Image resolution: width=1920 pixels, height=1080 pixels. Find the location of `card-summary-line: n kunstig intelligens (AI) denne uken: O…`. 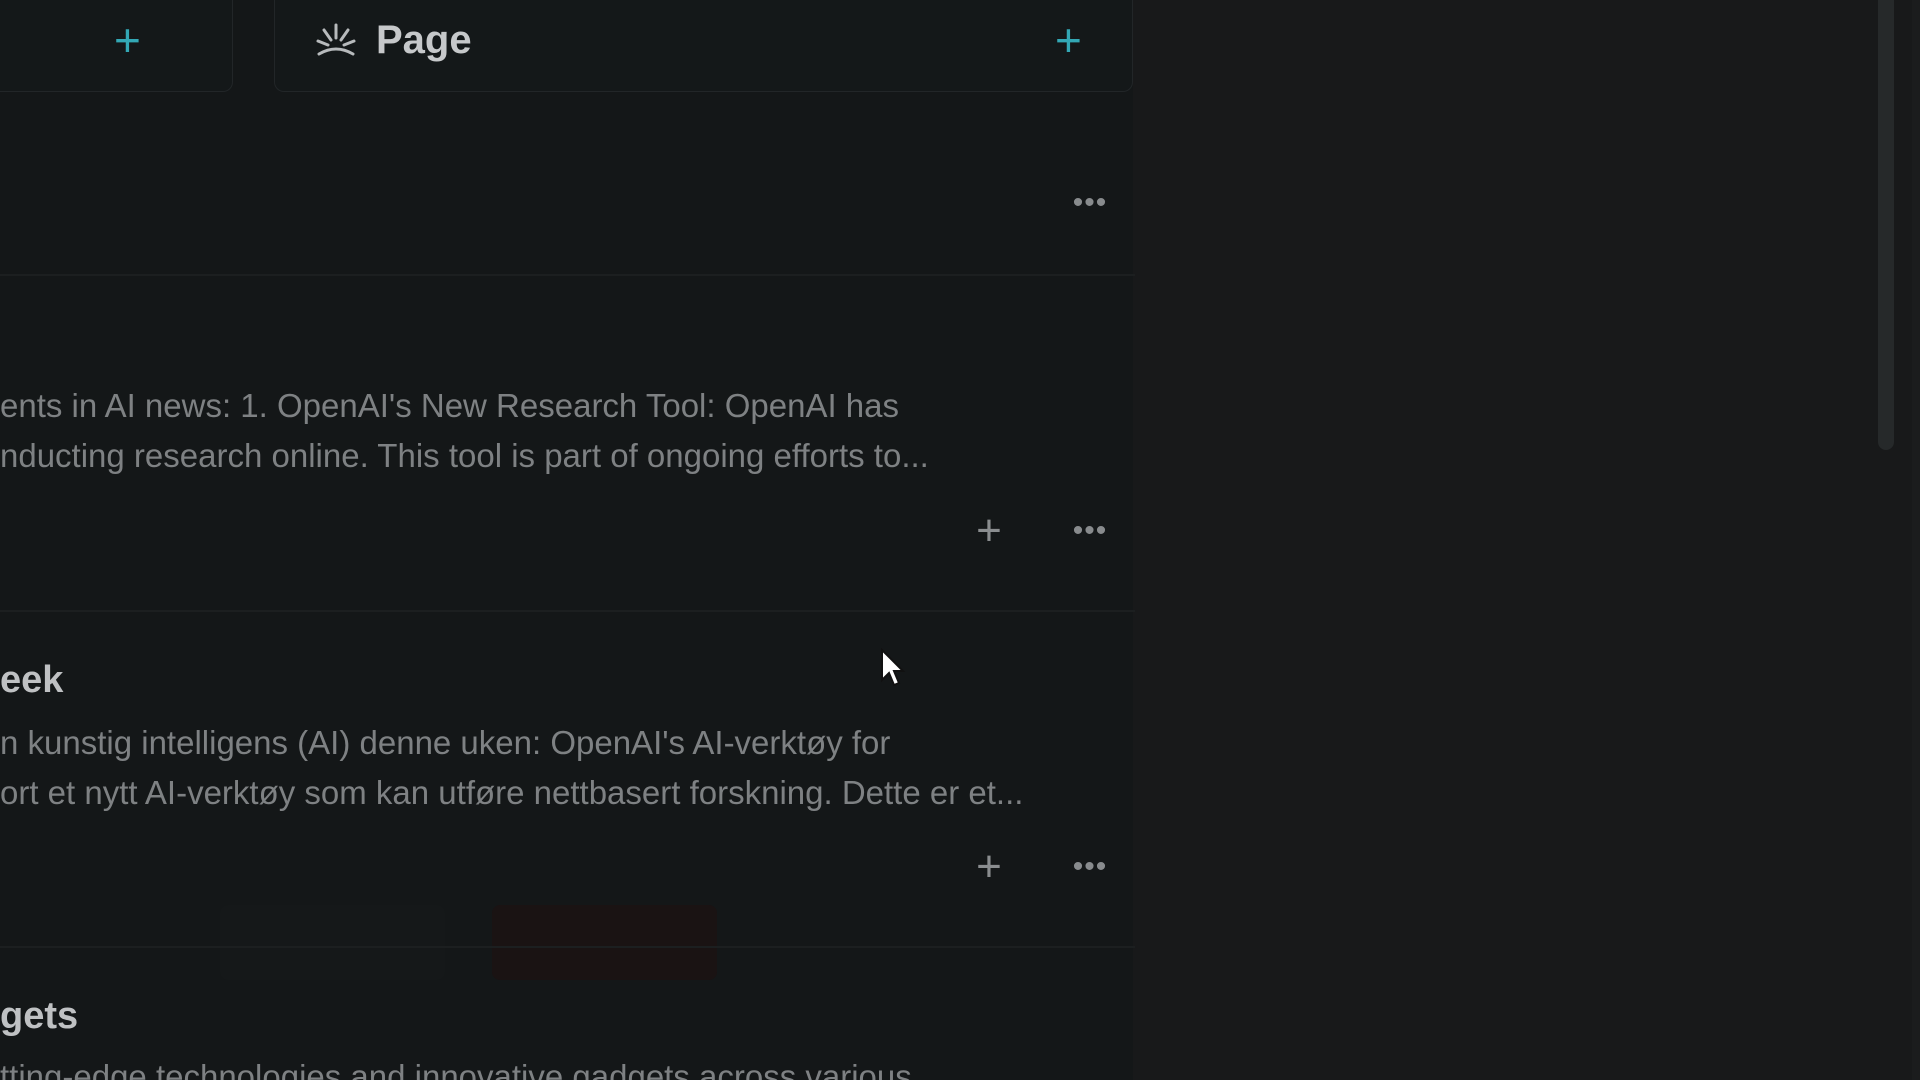

card-summary-line: n kunstig intelligens (AI) denne uken: O… is located at coordinates (445, 742).